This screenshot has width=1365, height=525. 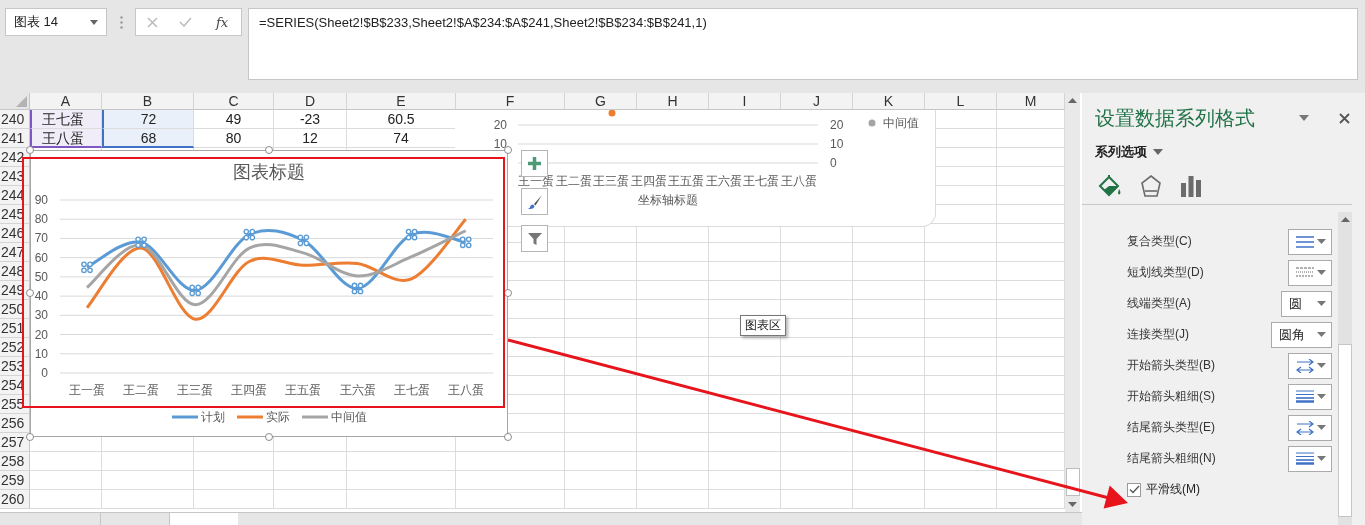 I want to click on column-header: E, so click(x=401, y=101).